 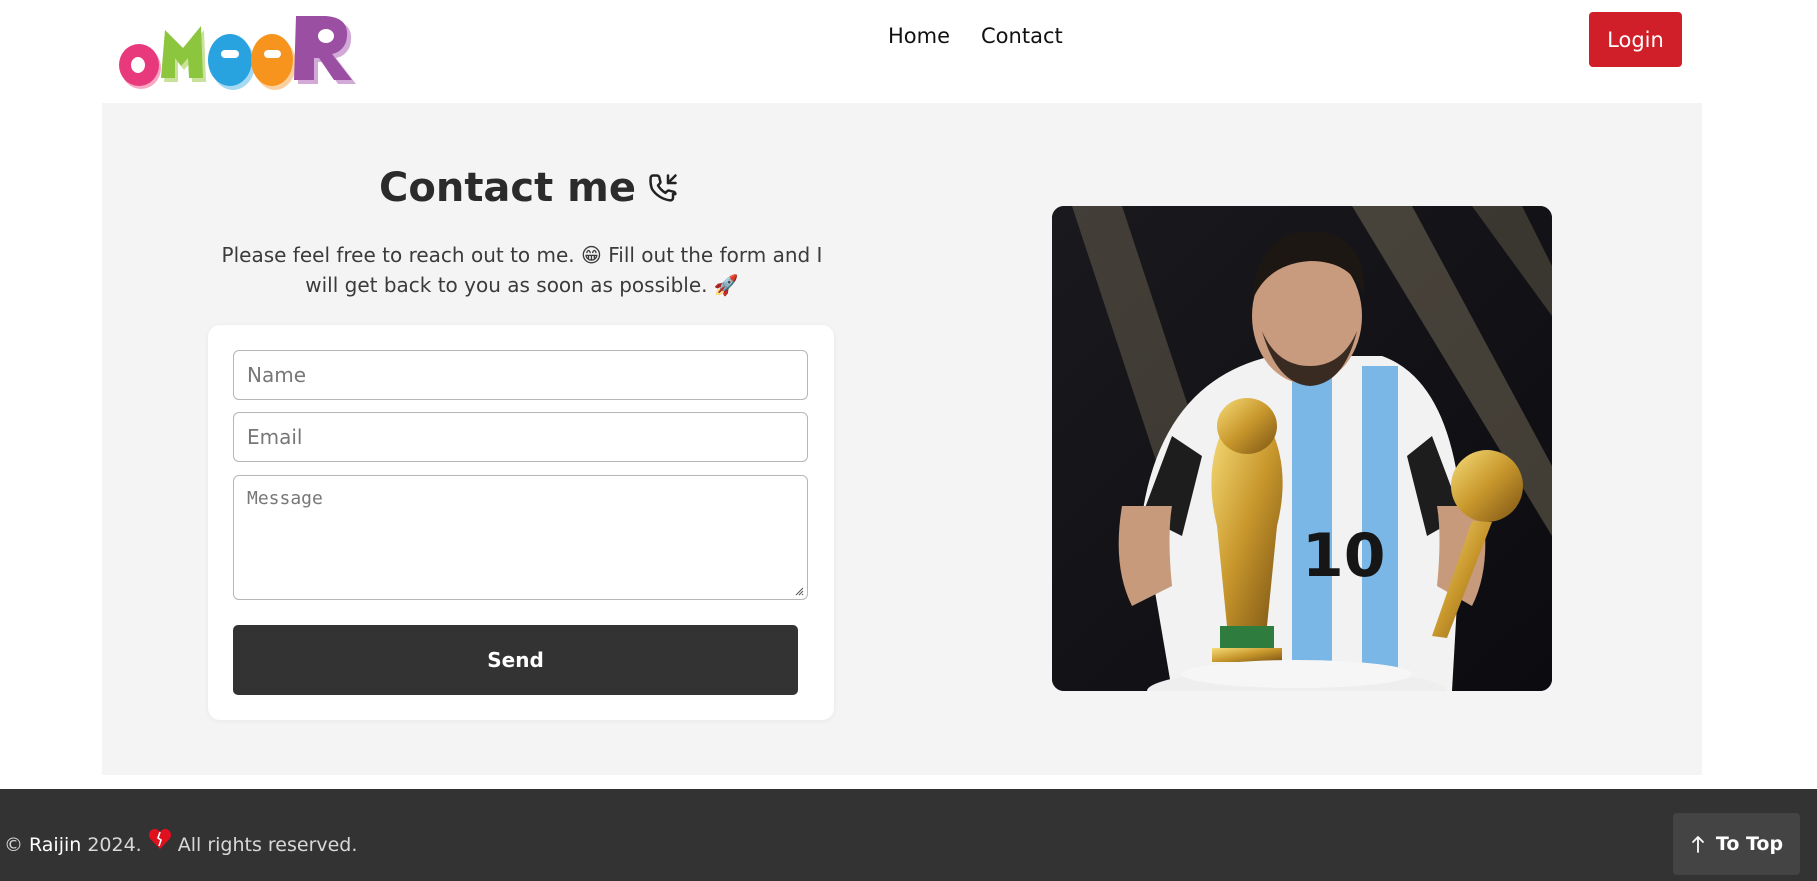 I want to click on site-header: Home Contact Login, so click(x=908, y=51).